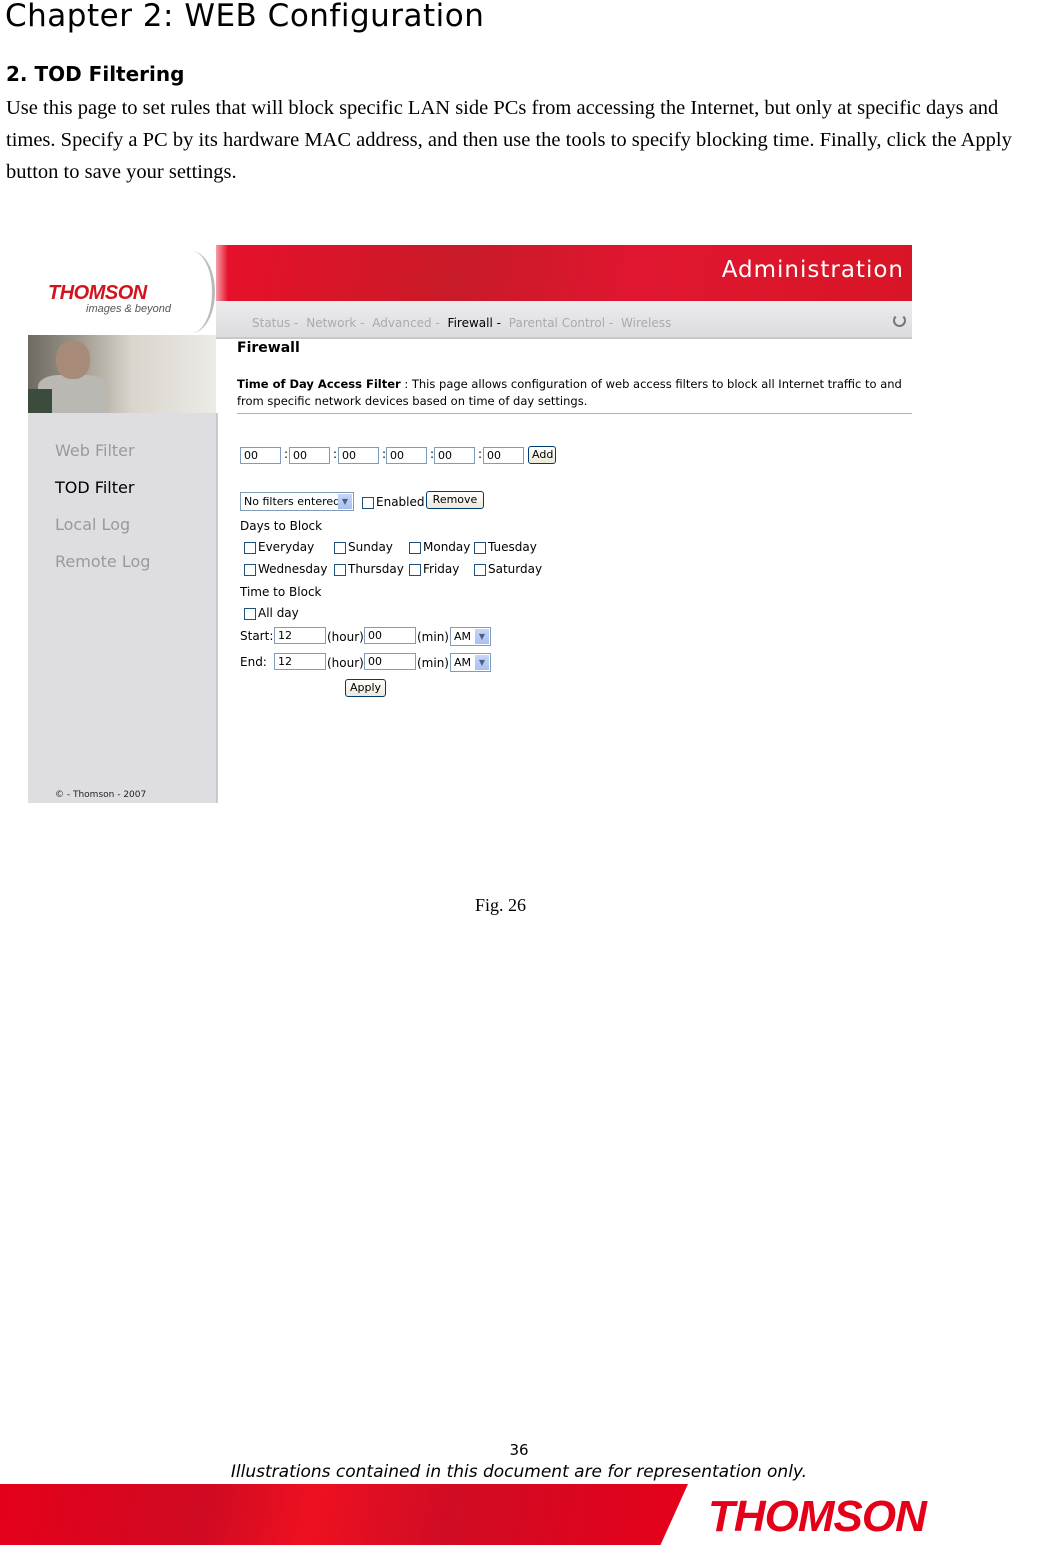 This screenshot has width=1038, height=1545. Describe the element at coordinates (275, 323) in the screenshot. I see `nav-status: Status -` at that location.